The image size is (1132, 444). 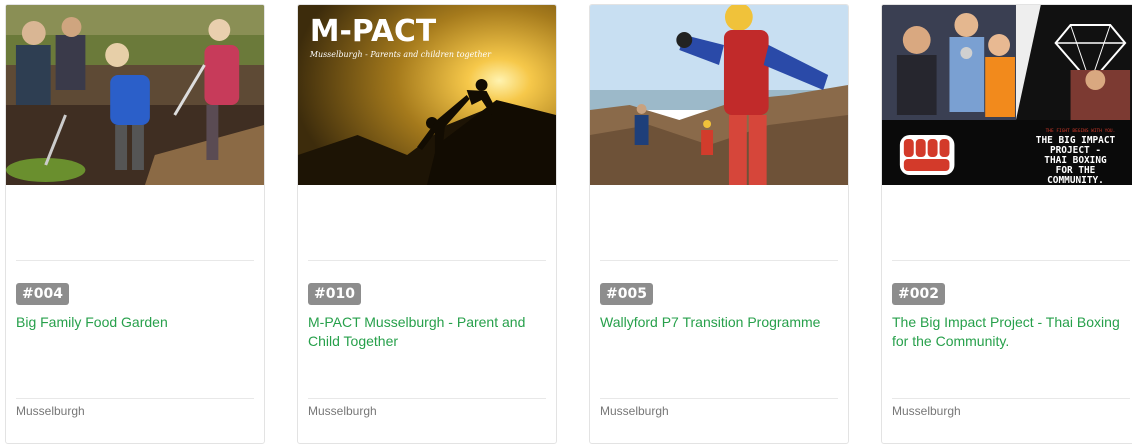 I want to click on poster-small-caption: THE FIGHT BEGINS WITH YOU., so click(x=1081, y=131).